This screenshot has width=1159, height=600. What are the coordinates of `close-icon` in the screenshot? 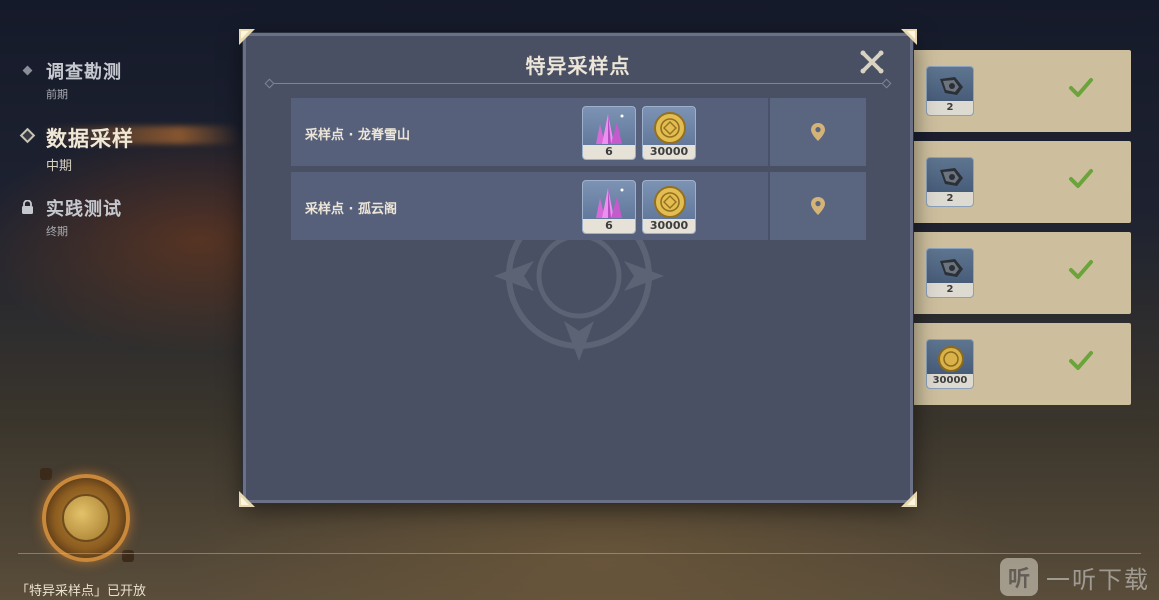 It's located at (872, 62).